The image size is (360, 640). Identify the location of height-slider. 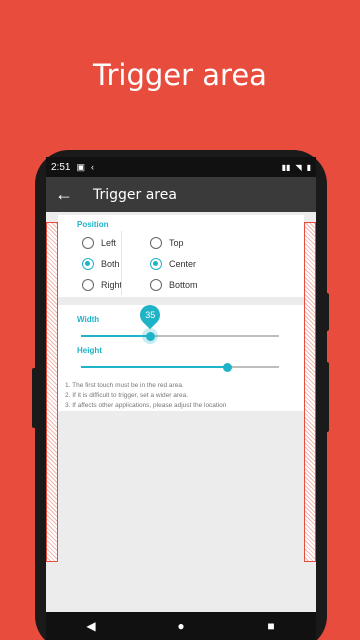
(180, 367).